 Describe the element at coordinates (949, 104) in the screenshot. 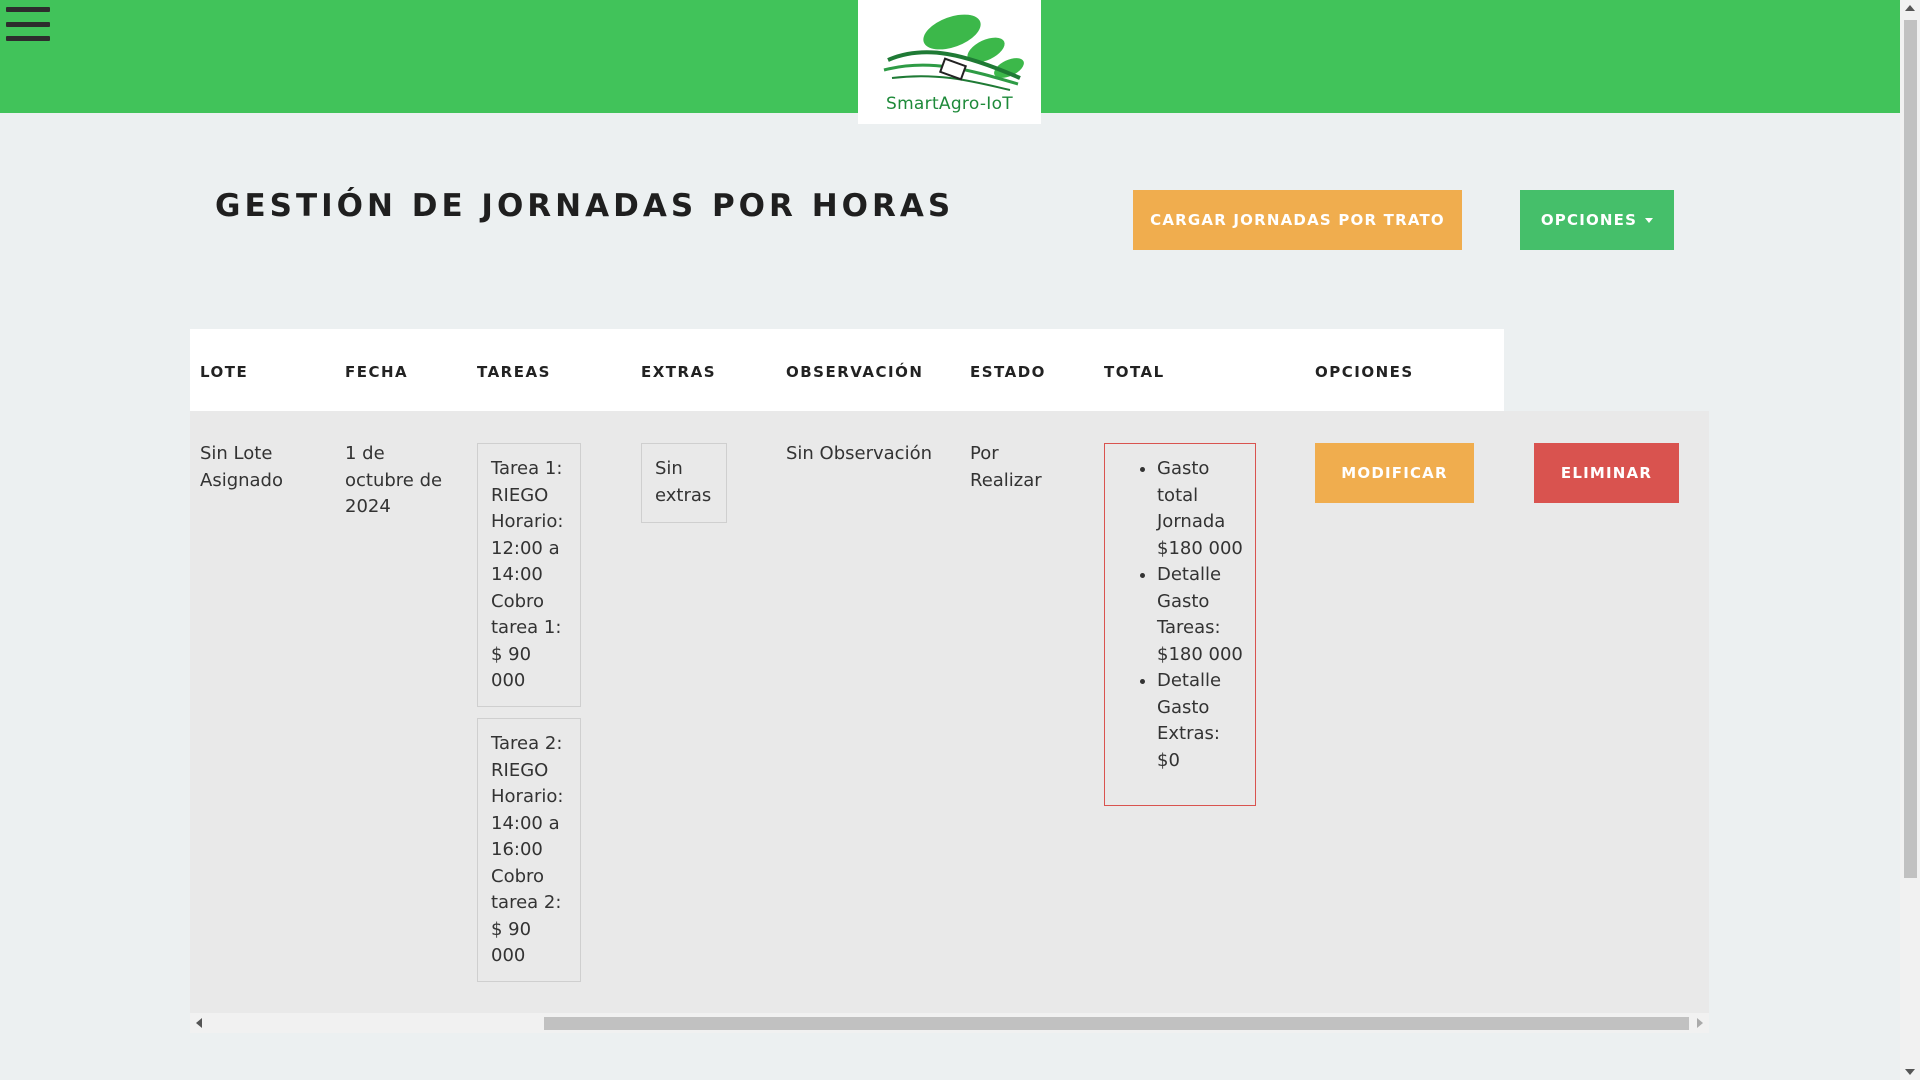

I see `brand-name: SmartAgro-IoT` at that location.